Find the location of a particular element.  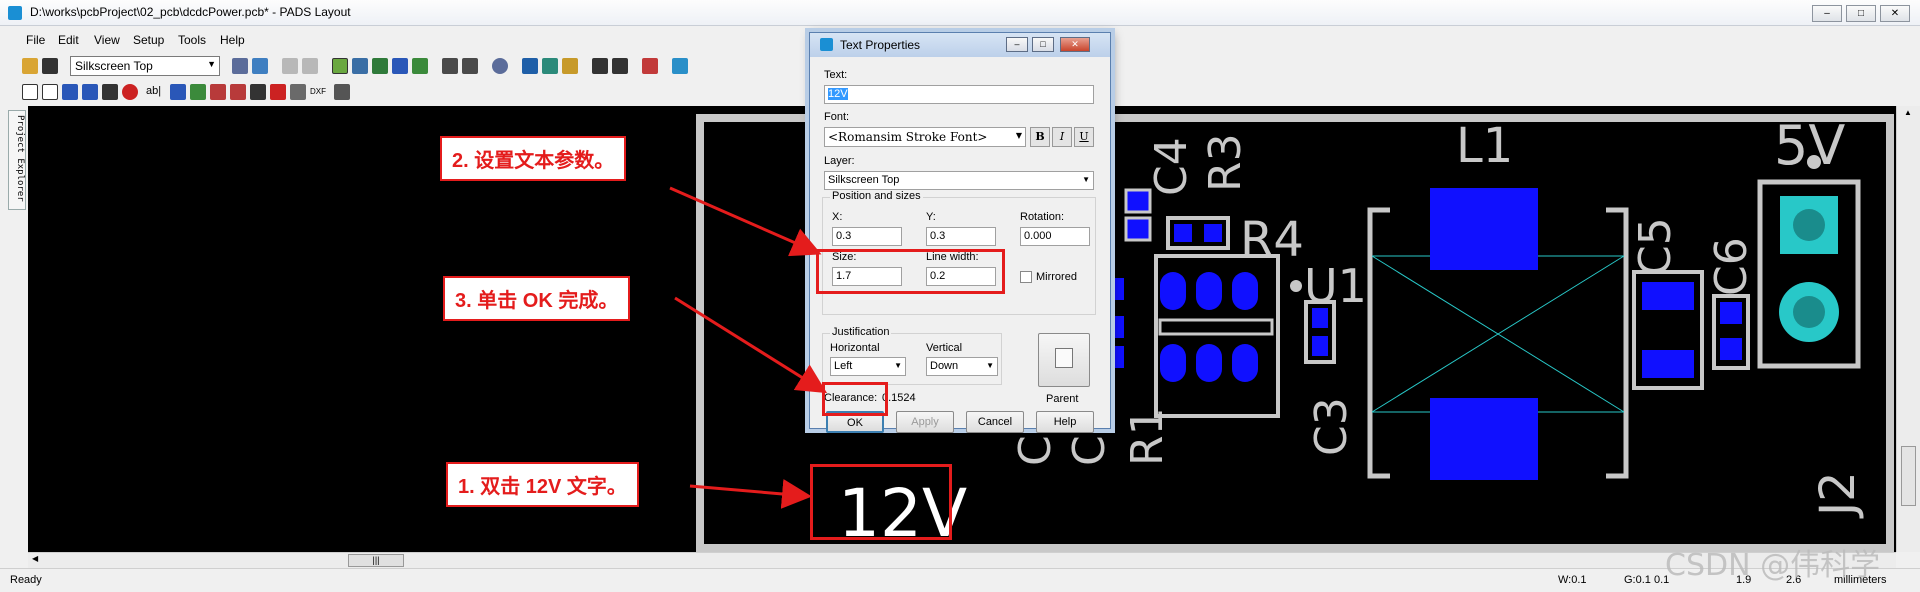

route-icon is located at coordinates (400, 66).